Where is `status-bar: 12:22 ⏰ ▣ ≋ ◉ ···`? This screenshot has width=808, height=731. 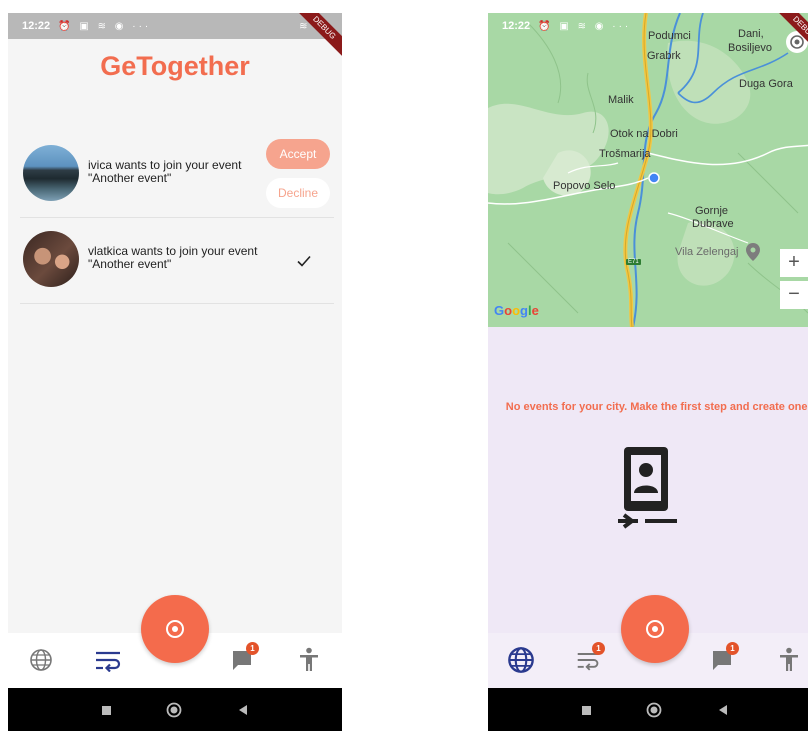
status-bar: 12:22 ⏰ ▣ ≋ ◉ ··· is located at coordinates (648, 26).